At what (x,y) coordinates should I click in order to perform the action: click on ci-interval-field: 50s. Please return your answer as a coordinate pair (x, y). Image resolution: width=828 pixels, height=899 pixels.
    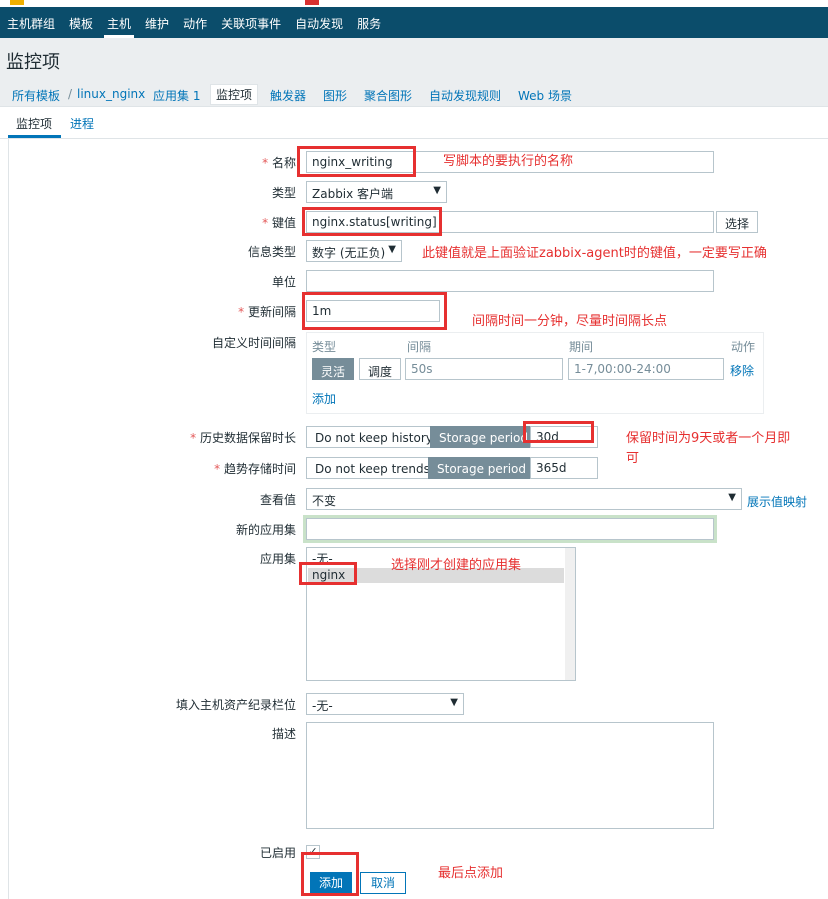
    Looking at the image, I should click on (484, 369).